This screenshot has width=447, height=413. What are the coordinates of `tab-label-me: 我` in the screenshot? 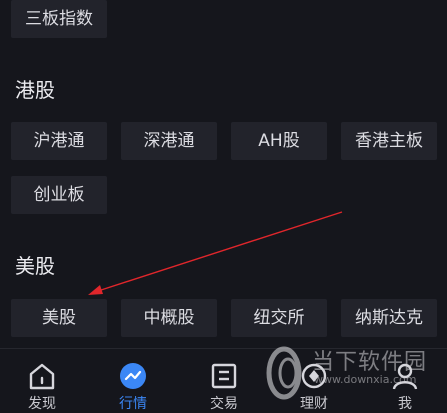 It's located at (405, 404).